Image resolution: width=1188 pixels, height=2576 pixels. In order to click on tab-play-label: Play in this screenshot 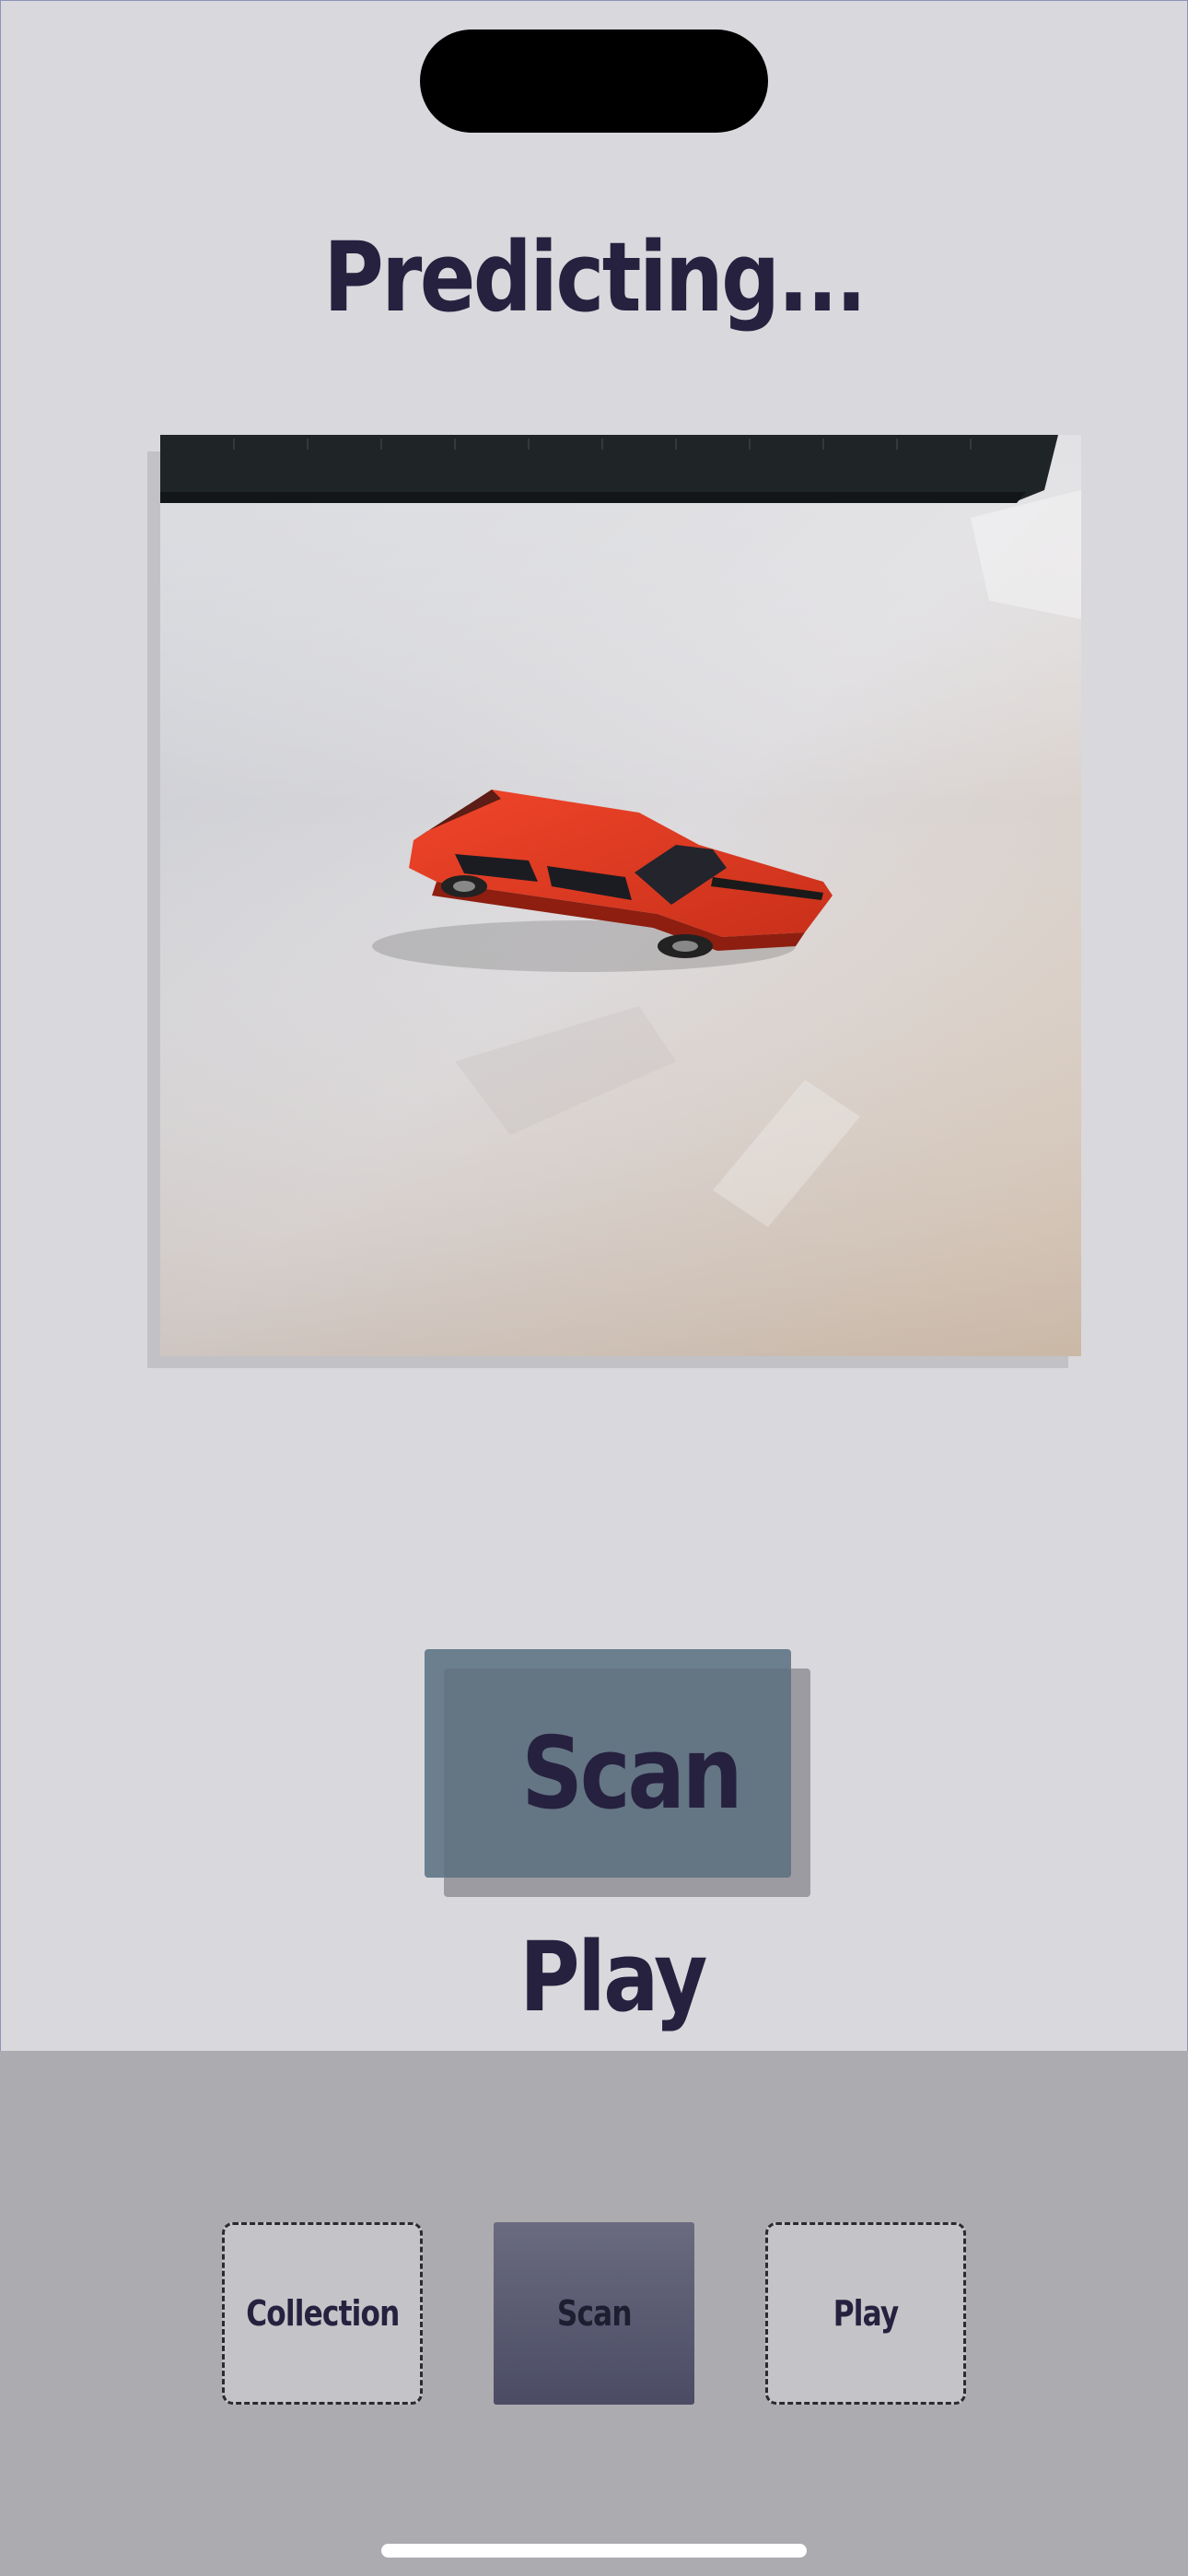, I will do `click(866, 2313)`.